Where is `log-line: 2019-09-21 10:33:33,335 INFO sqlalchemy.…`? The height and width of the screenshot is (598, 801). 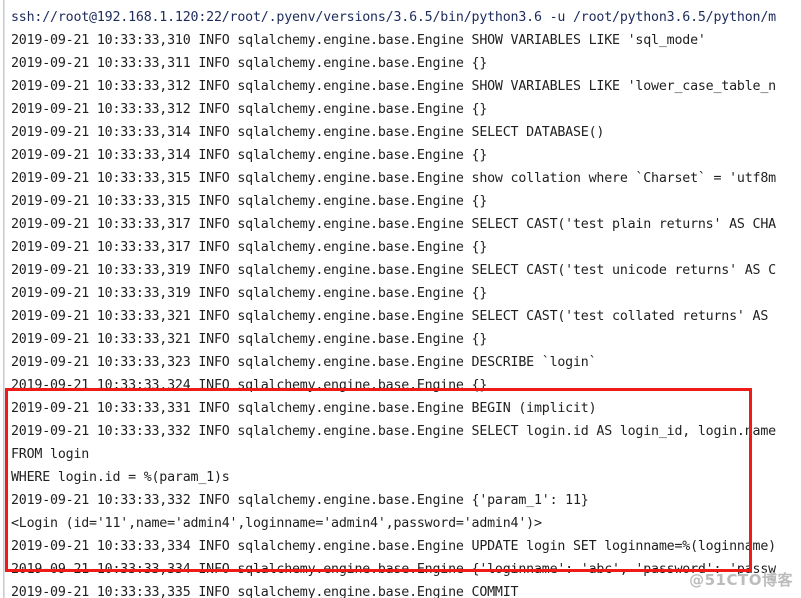 log-line: 2019-09-21 10:33:33,335 INFO sqlalchemy.… is located at coordinates (265, 591).